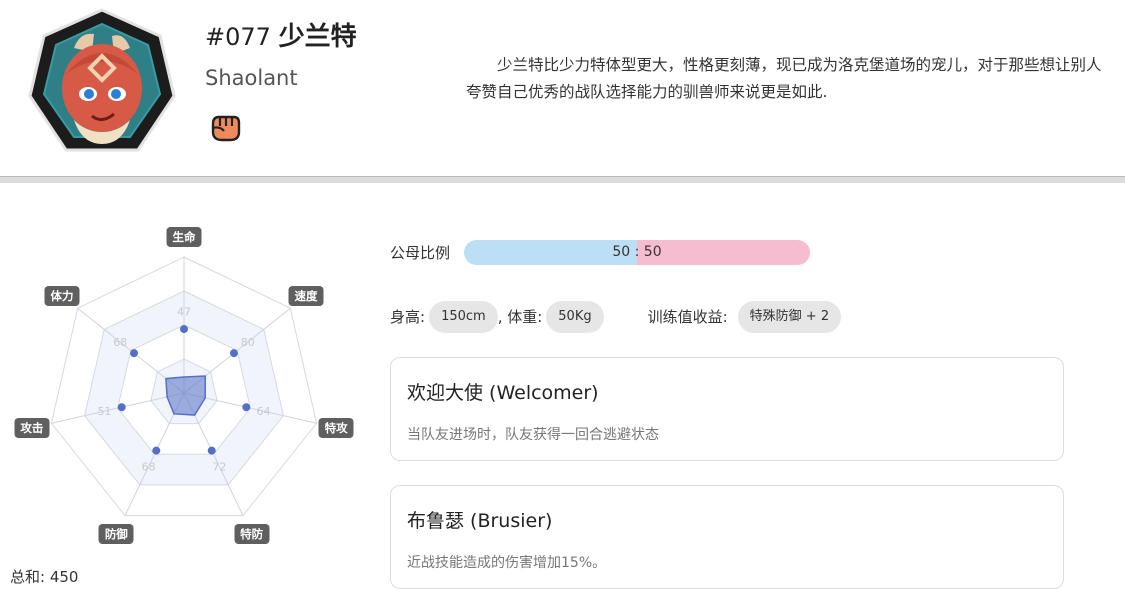  I want to click on radar-axis-label: 攻击, so click(32, 427).